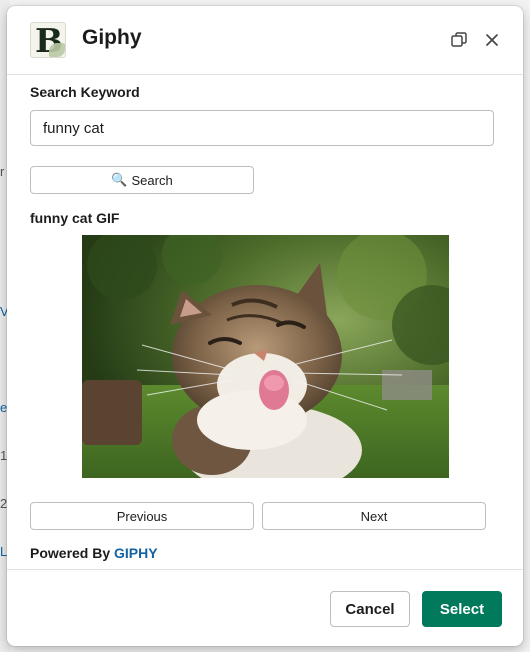 Image resolution: width=530 pixels, height=652 pixels. What do you see at coordinates (462, 609) in the screenshot?
I see `select-button: Select` at bounding box center [462, 609].